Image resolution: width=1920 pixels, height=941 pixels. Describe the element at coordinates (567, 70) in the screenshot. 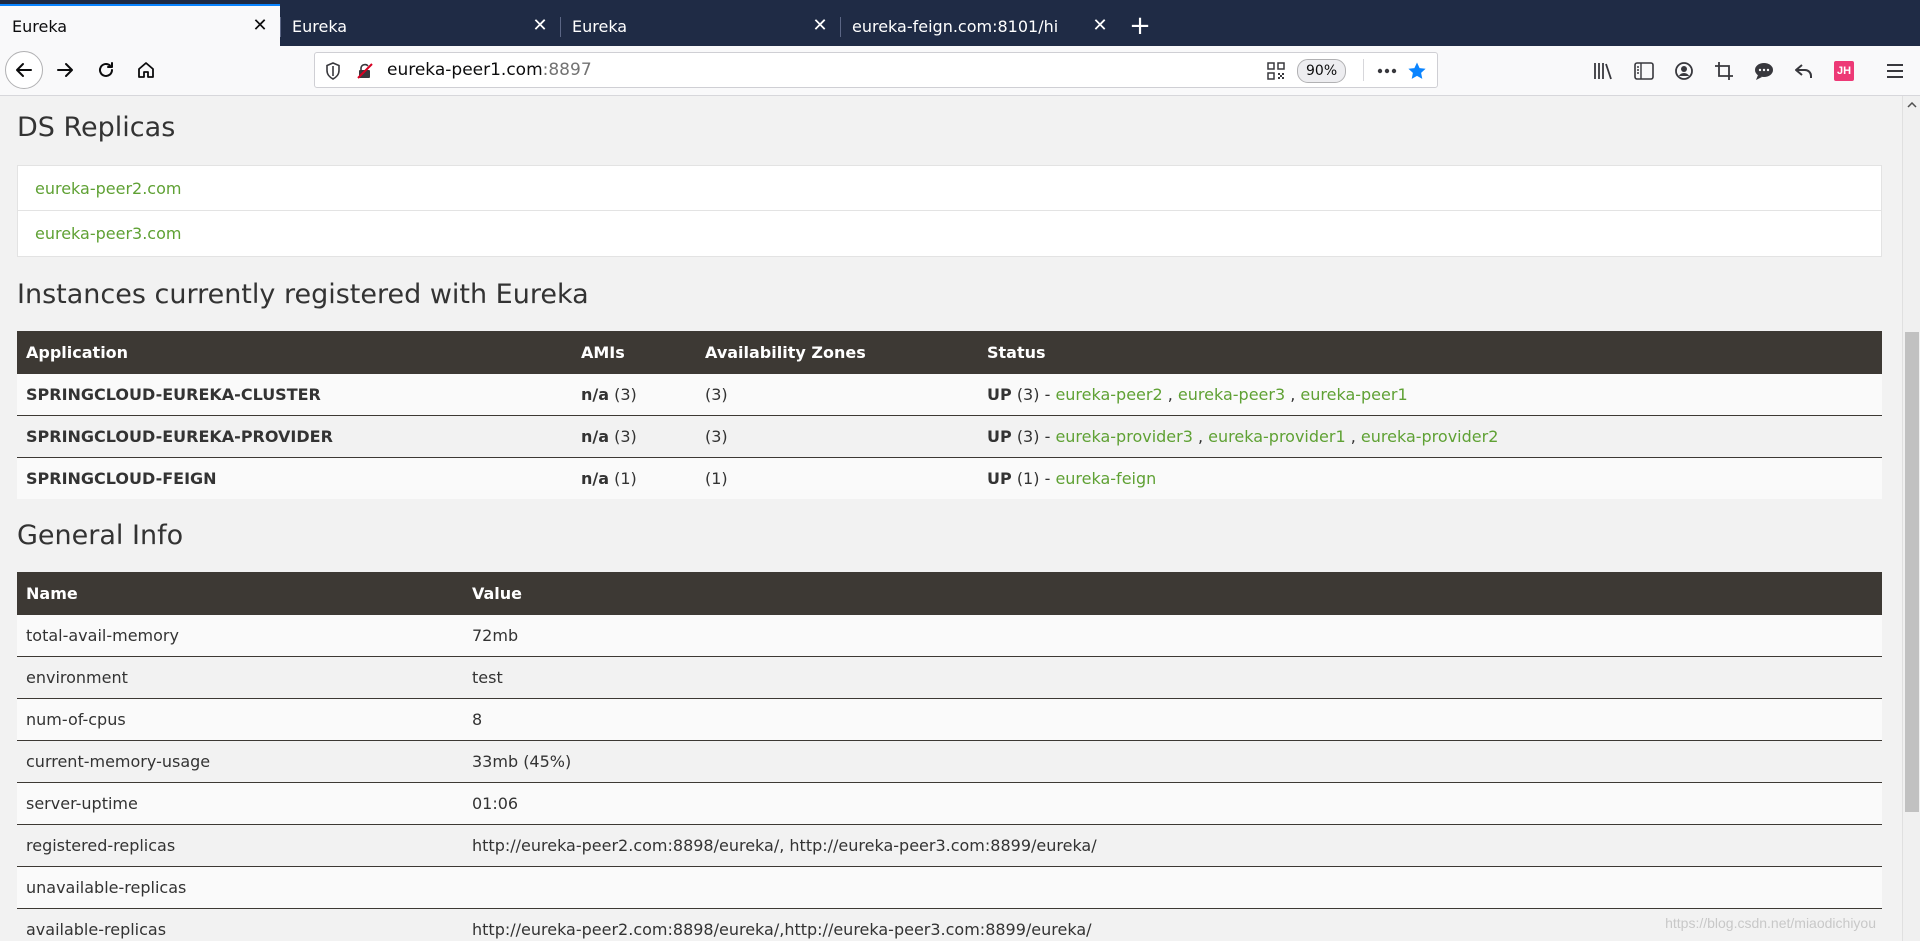

I see `url-port: :8897` at that location.